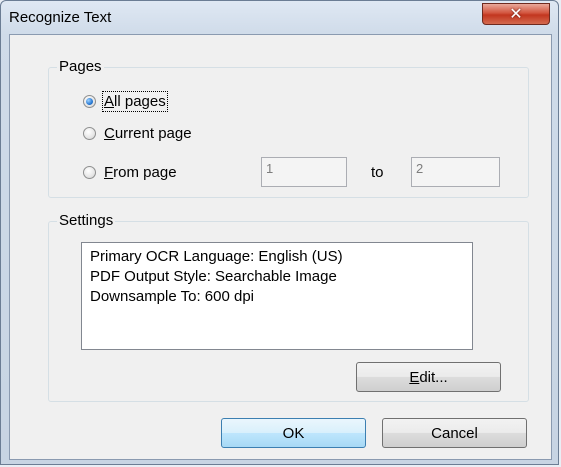  What do you see at coordinates (89, 101) in the screenshot?
I see `all-pages-radio` at bounding box center [89, 101].